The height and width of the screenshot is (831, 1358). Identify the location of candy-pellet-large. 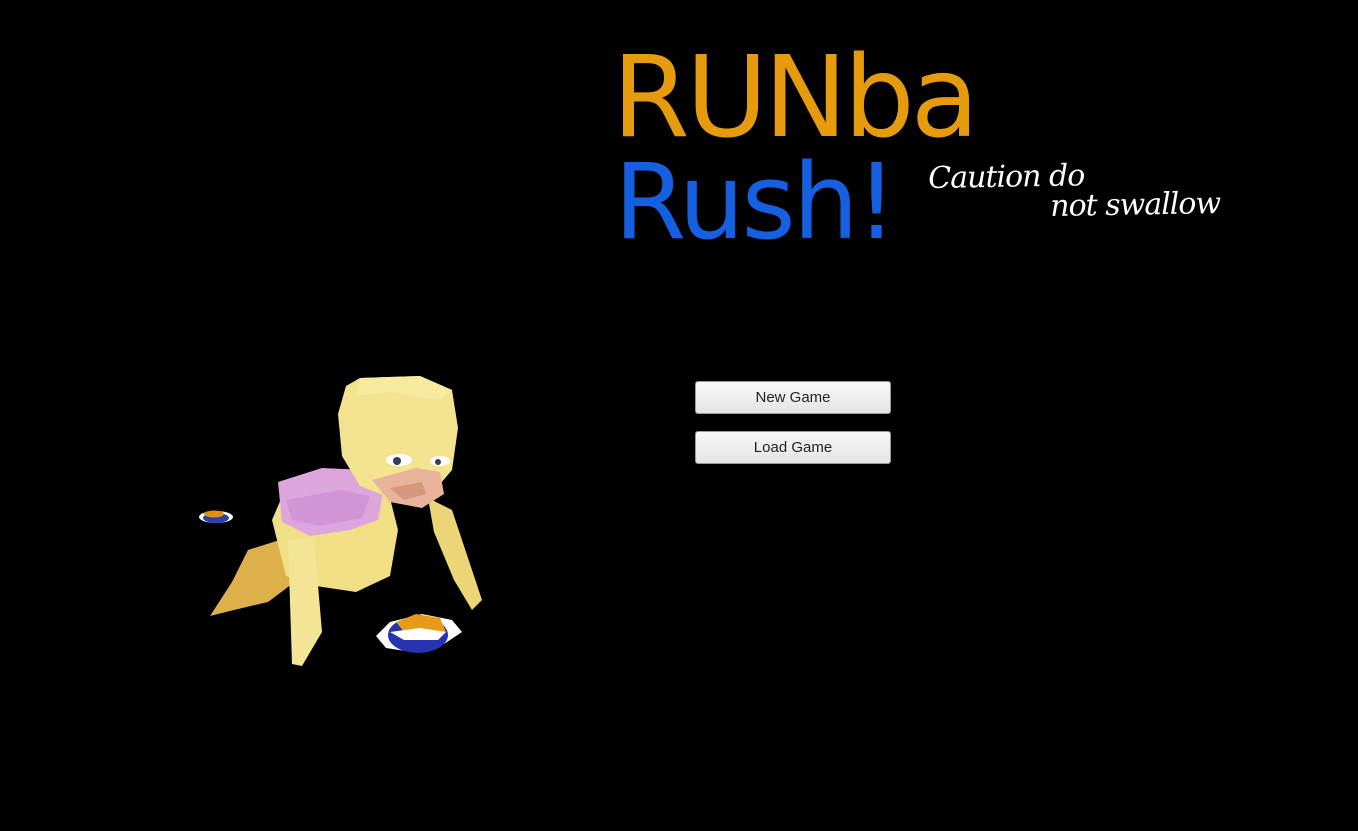
(419, 633).